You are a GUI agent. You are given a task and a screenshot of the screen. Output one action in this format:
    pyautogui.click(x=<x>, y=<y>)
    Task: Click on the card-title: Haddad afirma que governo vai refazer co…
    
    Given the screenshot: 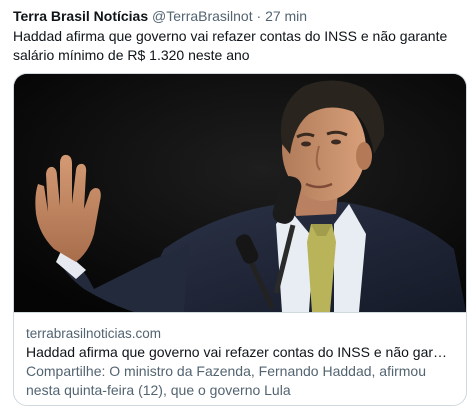 What is the action you would take?
    pyautogui.click(x=240, y=352)
    